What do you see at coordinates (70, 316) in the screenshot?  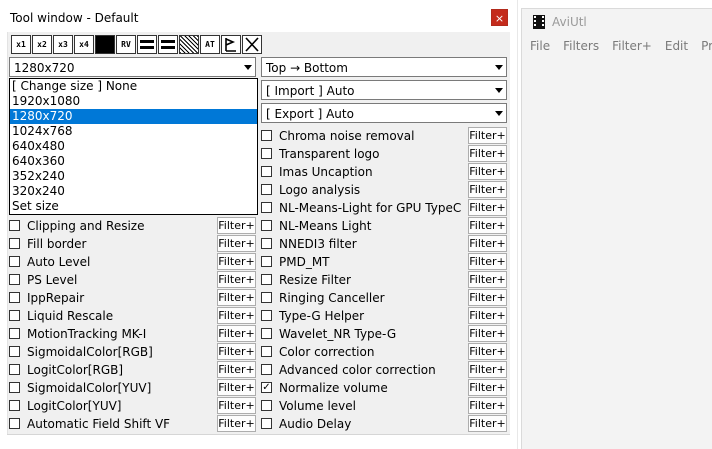 I see `filter-label: Liquid Rescale` at bounding box center [70, 316].